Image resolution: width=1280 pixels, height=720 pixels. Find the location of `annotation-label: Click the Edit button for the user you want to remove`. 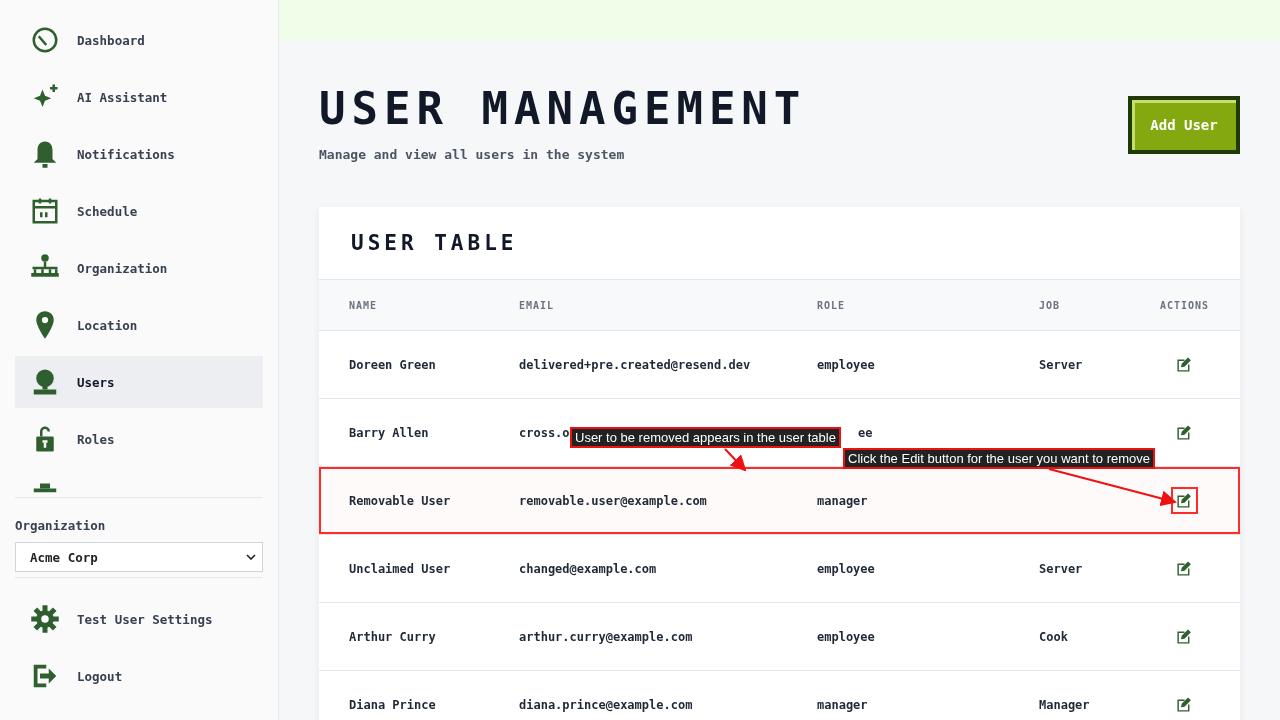

annotation-label: Click the Edit button for the user you want to remove is located at coordinates (999, 458).